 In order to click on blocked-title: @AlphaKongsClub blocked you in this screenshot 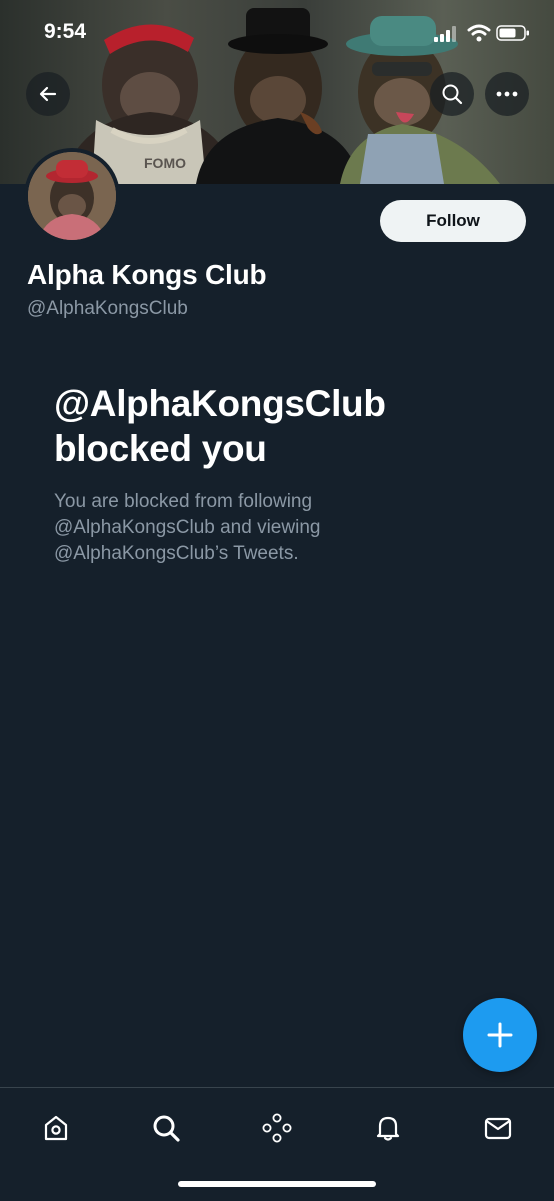, I will do `click(274, 426)`.